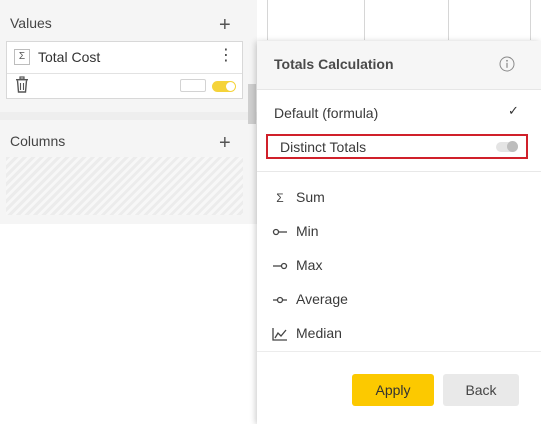 The height and width of the screenshot is (424, 541). What do you see at coordinates (310, 197) in the screenshot?
I see `aggregation-sum: Sum` at bounding box center [310, 197].